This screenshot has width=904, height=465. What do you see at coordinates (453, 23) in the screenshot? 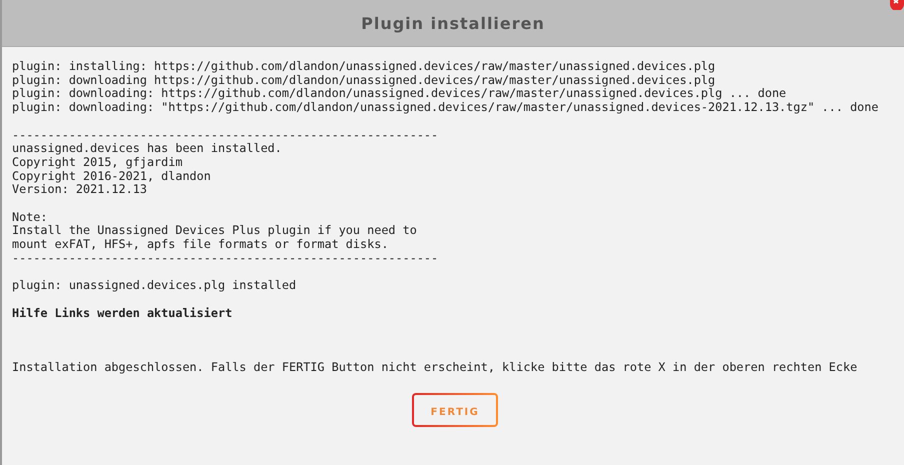
I see `window-title: Plugin installieren` at bounding box center [453, 23].